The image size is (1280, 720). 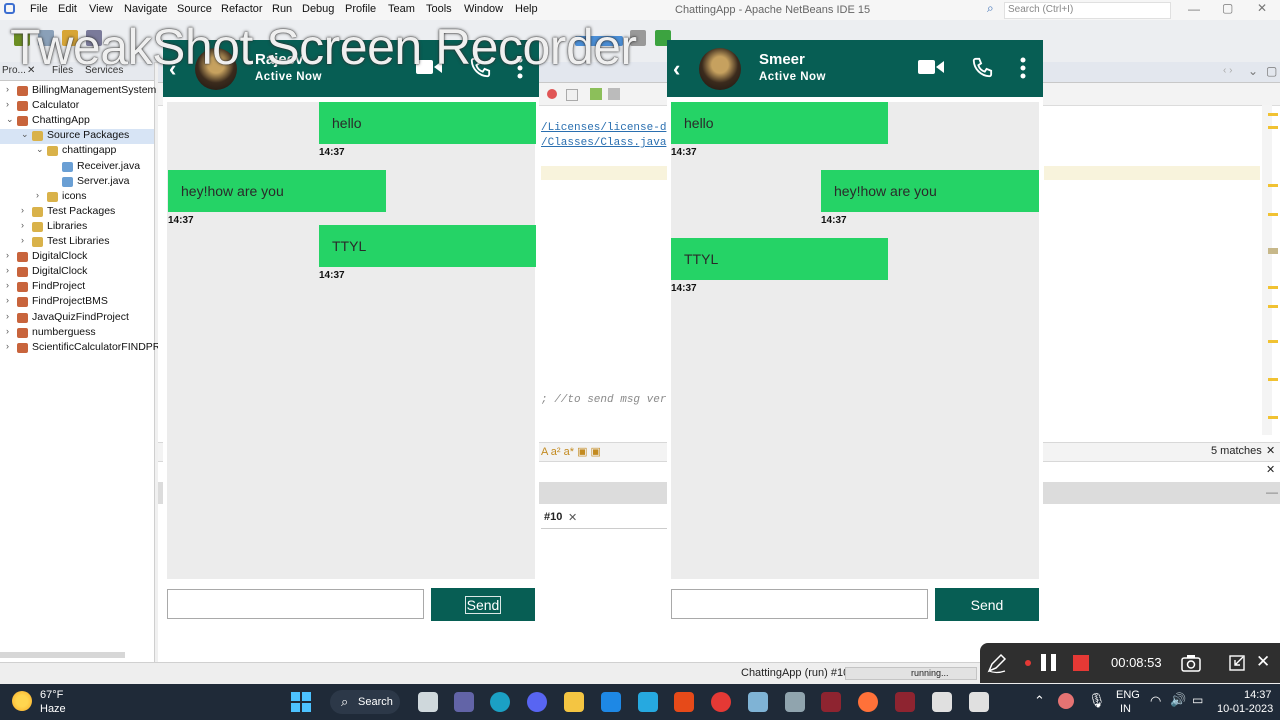 I want to click on tree-horizontal-scrollbar, so click(x=62, y=655).